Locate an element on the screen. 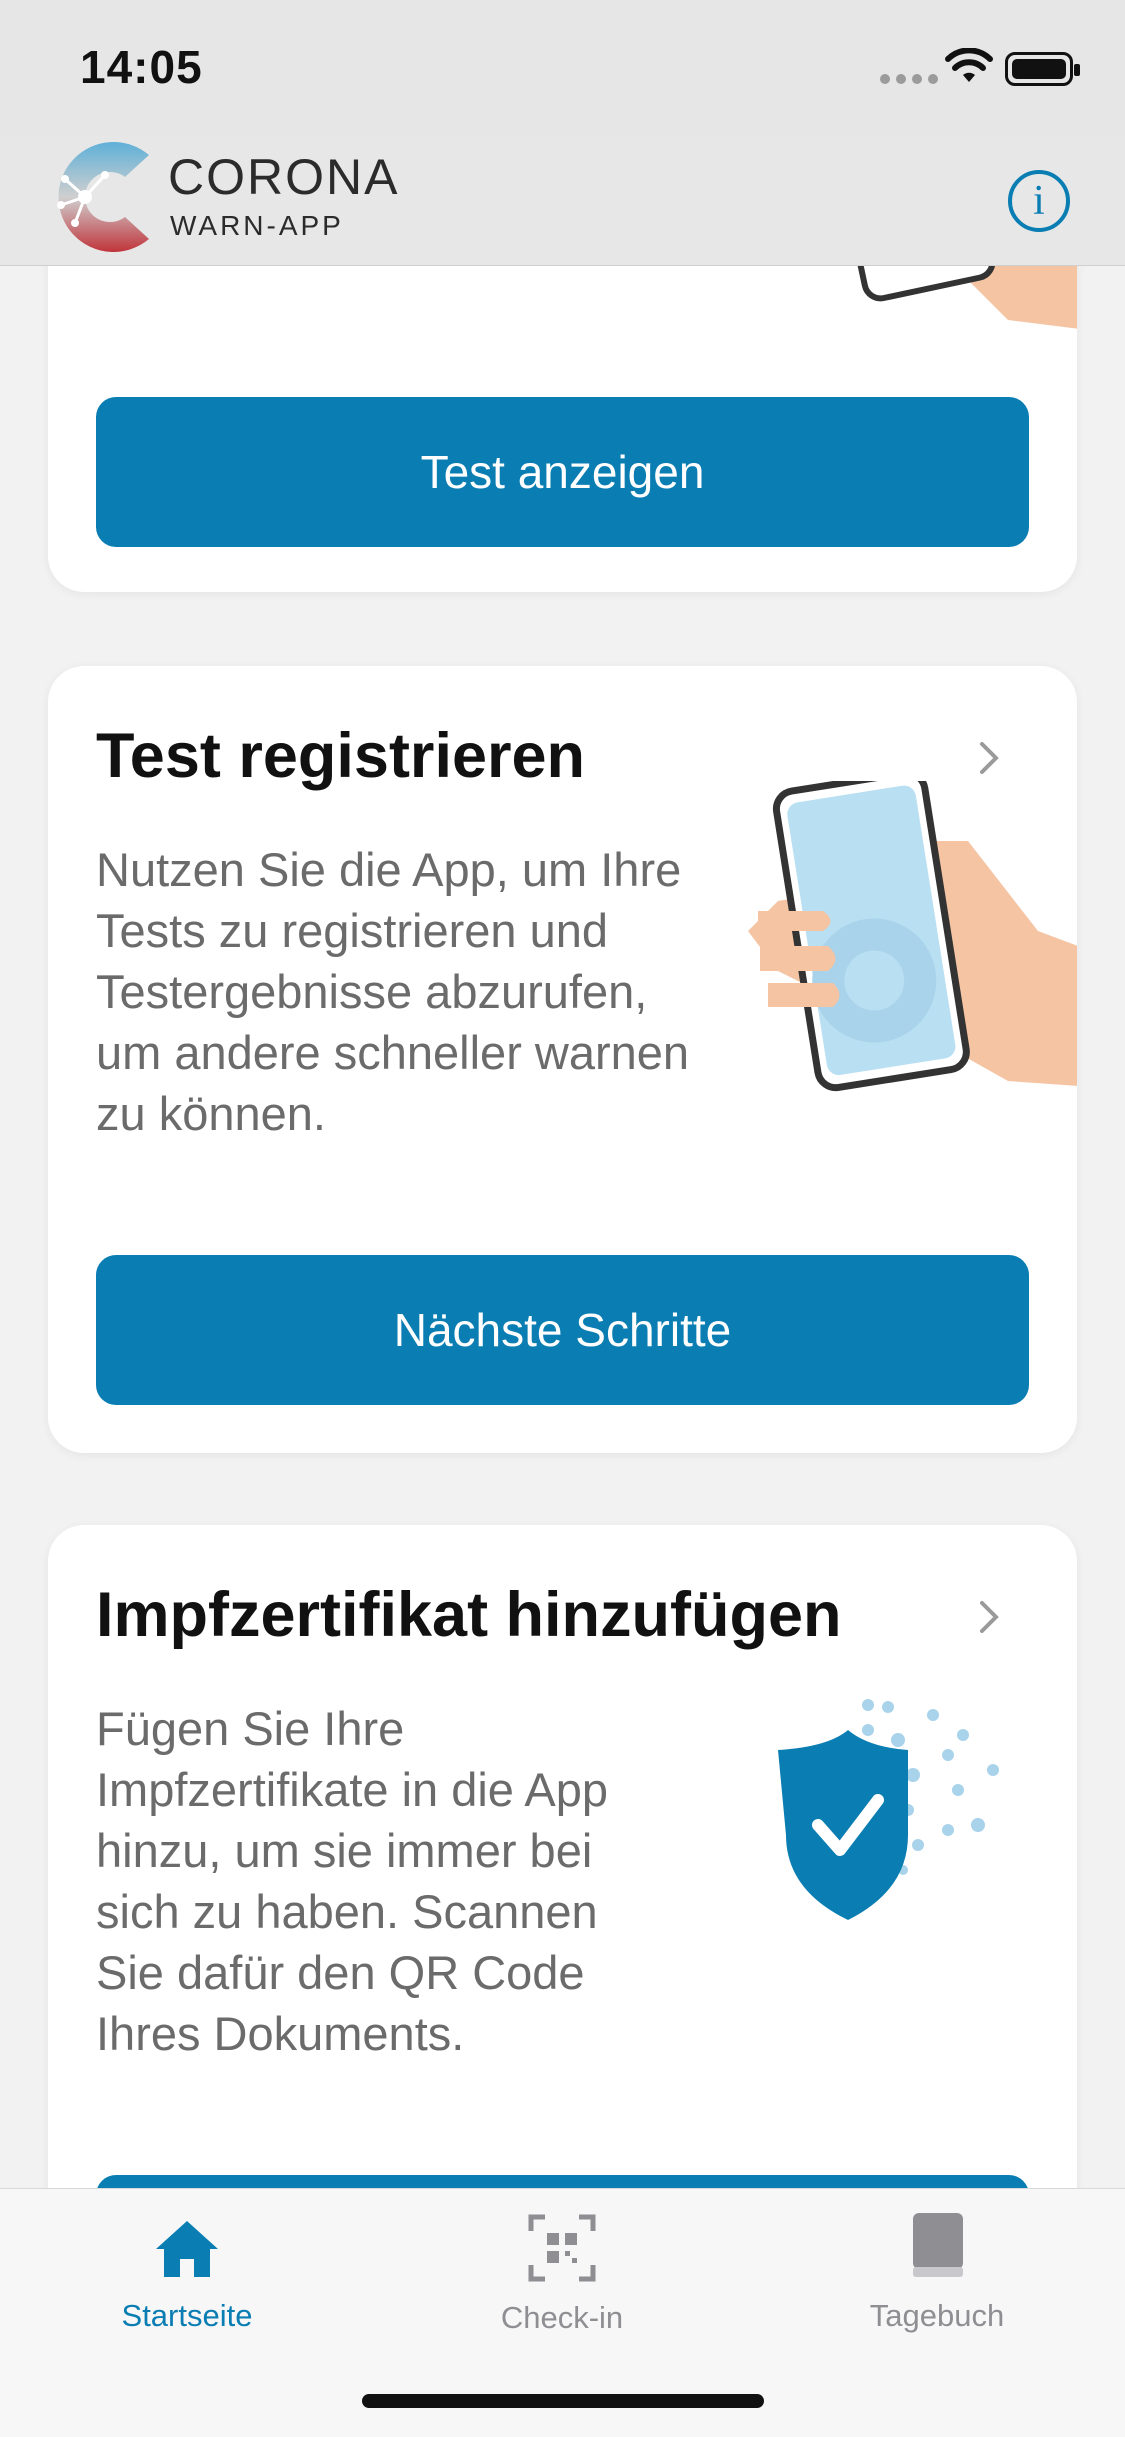  tab-diary: Tagebuch is located at coordinates (937, 2261).